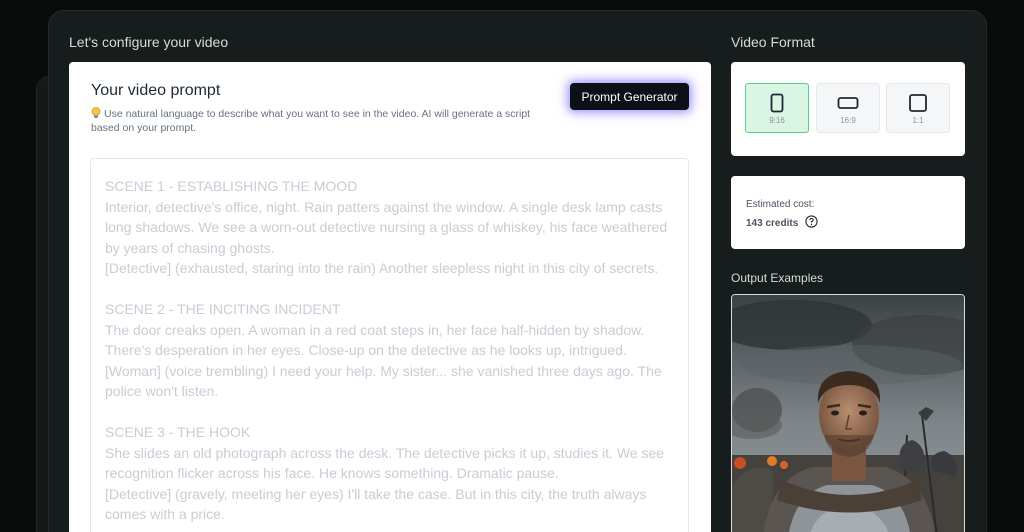  I want to click on cost-label: Estimated cost:, so click(780, 204).